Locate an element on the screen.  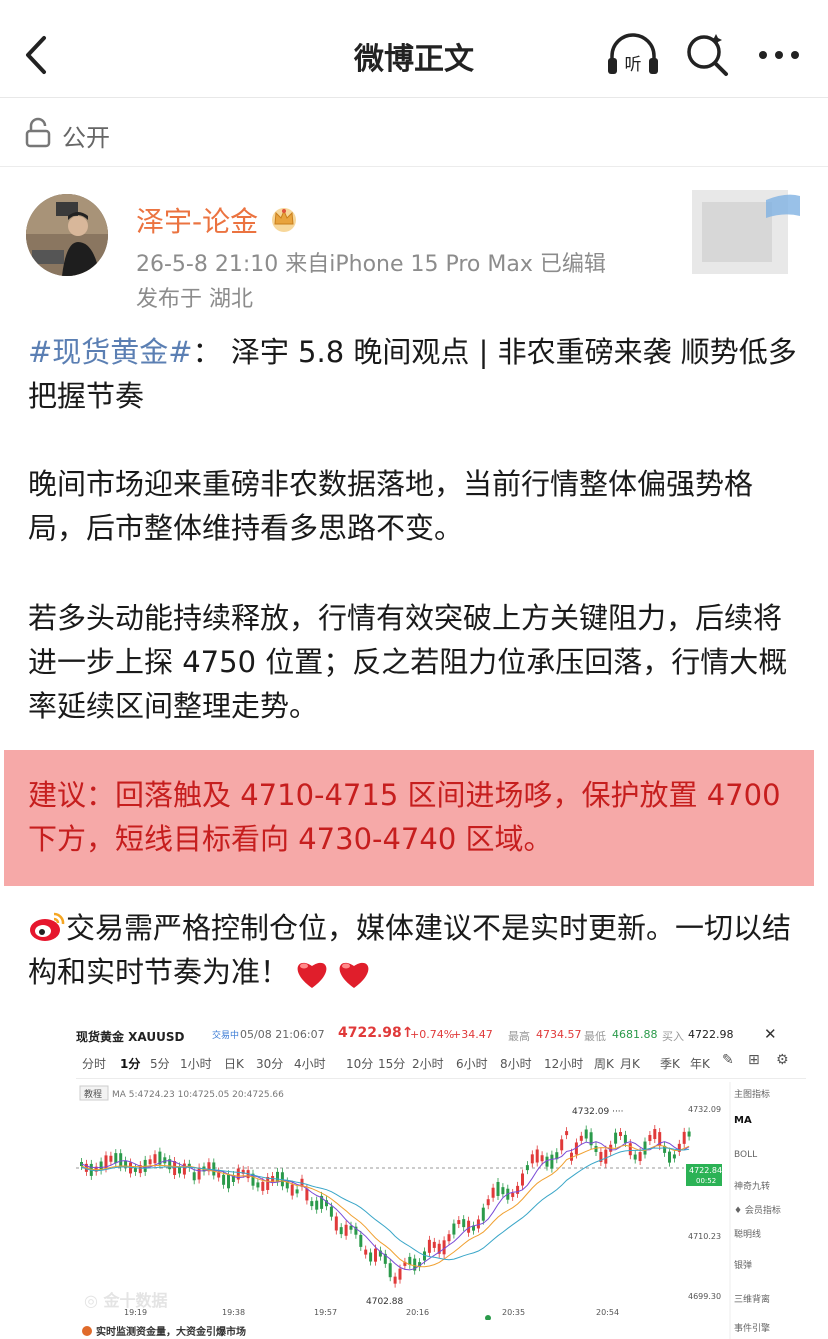
avatar-image is located at coordinates (67, 235).